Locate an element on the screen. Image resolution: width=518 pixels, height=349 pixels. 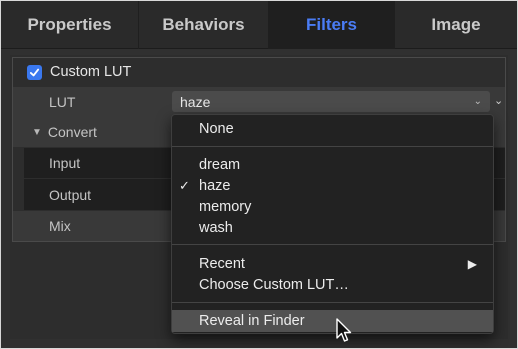
filter-header: Custom LUT is located at coordinates (259, 72).